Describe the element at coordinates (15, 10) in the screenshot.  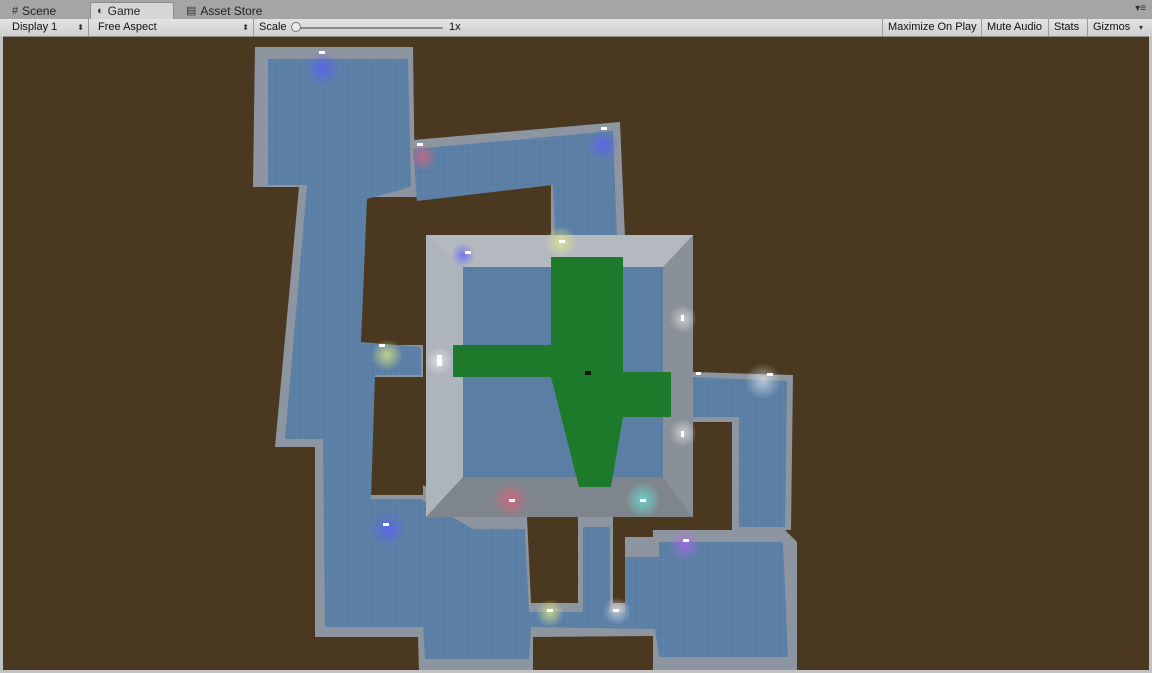
I see `grid-icon: #` at that location.